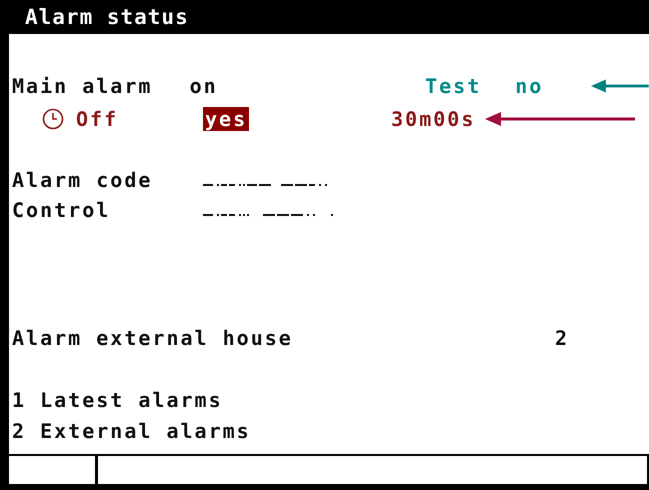 The width and height of the screenshot is (649, 490). What do you see at coordinates (62, 210) in the screenshot?
I see `field-label: Control` at bounding box center [62, 210].